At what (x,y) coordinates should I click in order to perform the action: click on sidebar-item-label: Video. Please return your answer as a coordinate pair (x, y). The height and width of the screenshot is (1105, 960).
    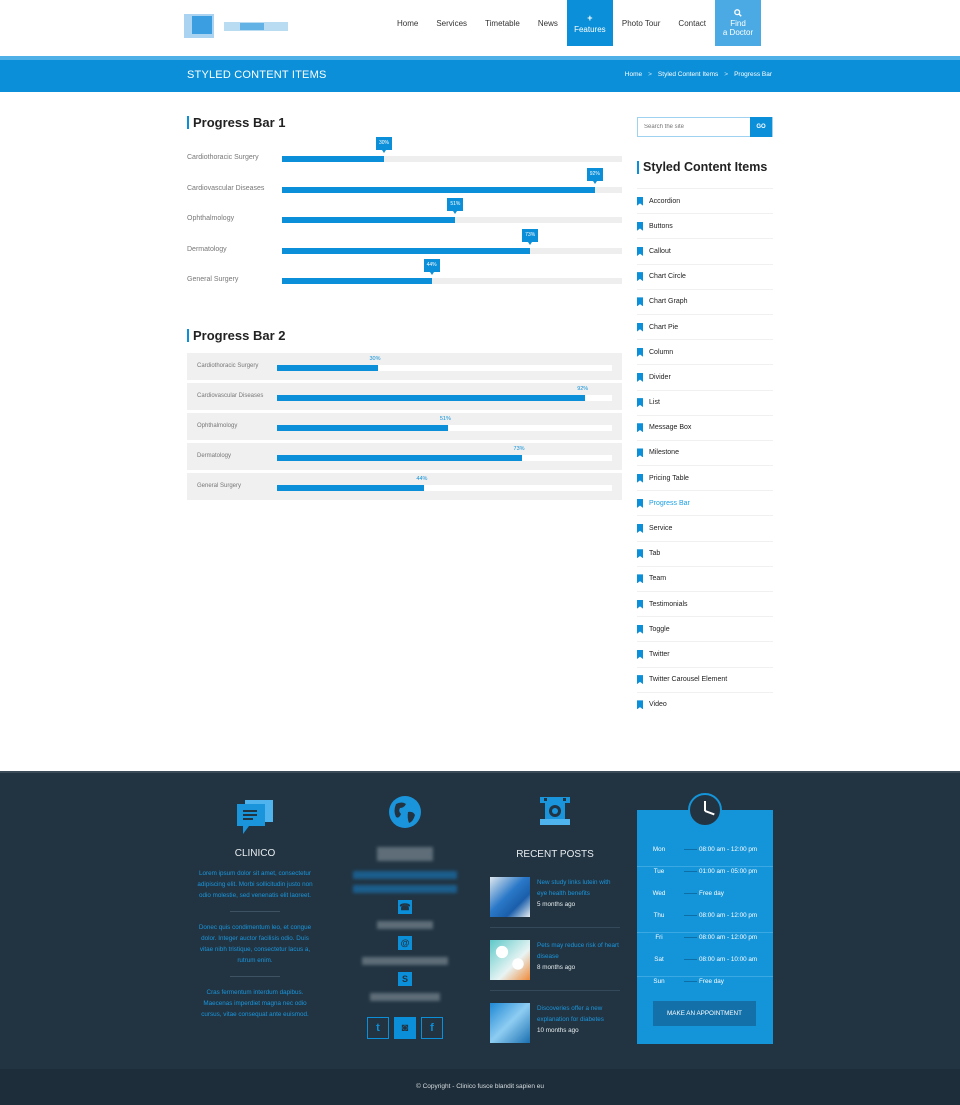
    Looking at the image, I should click on (658, 705).